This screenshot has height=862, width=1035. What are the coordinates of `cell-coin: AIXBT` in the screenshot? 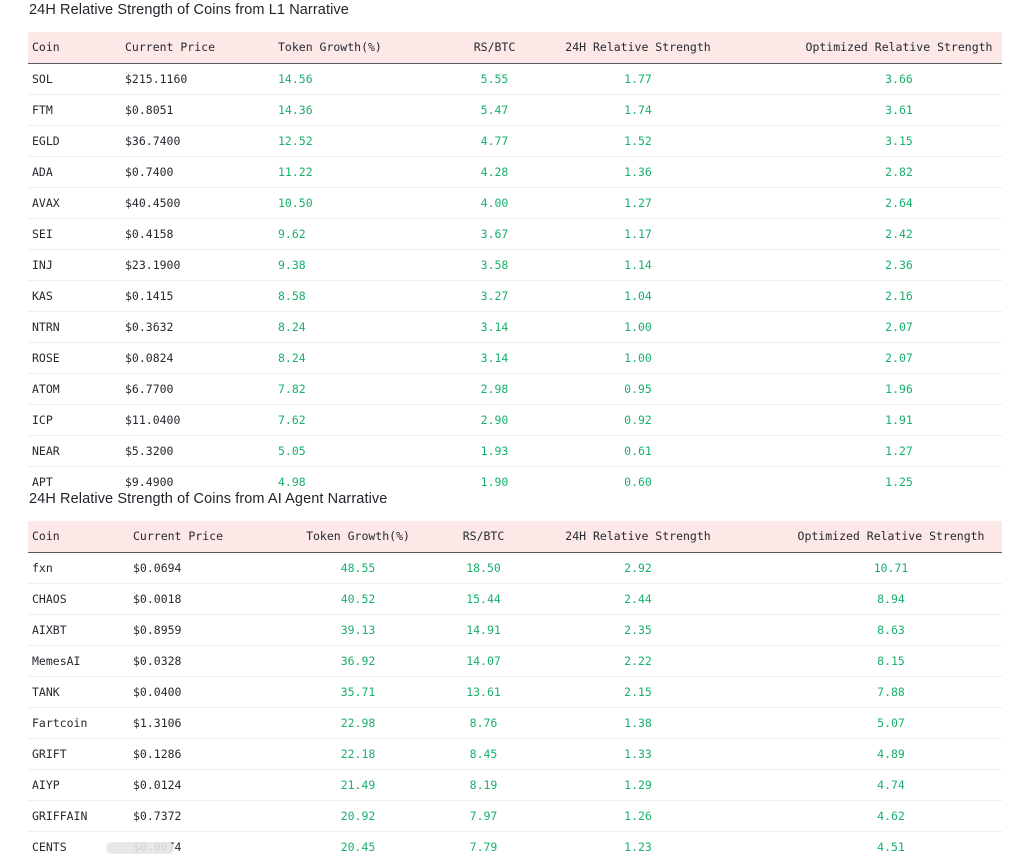 It's located at (49, 630).